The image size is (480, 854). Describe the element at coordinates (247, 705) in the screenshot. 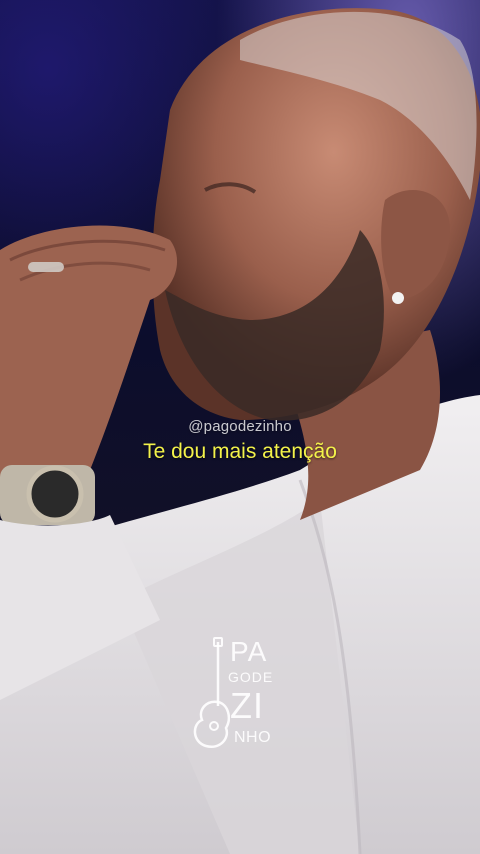

I see `logo-word-zi: ZI` at that location.